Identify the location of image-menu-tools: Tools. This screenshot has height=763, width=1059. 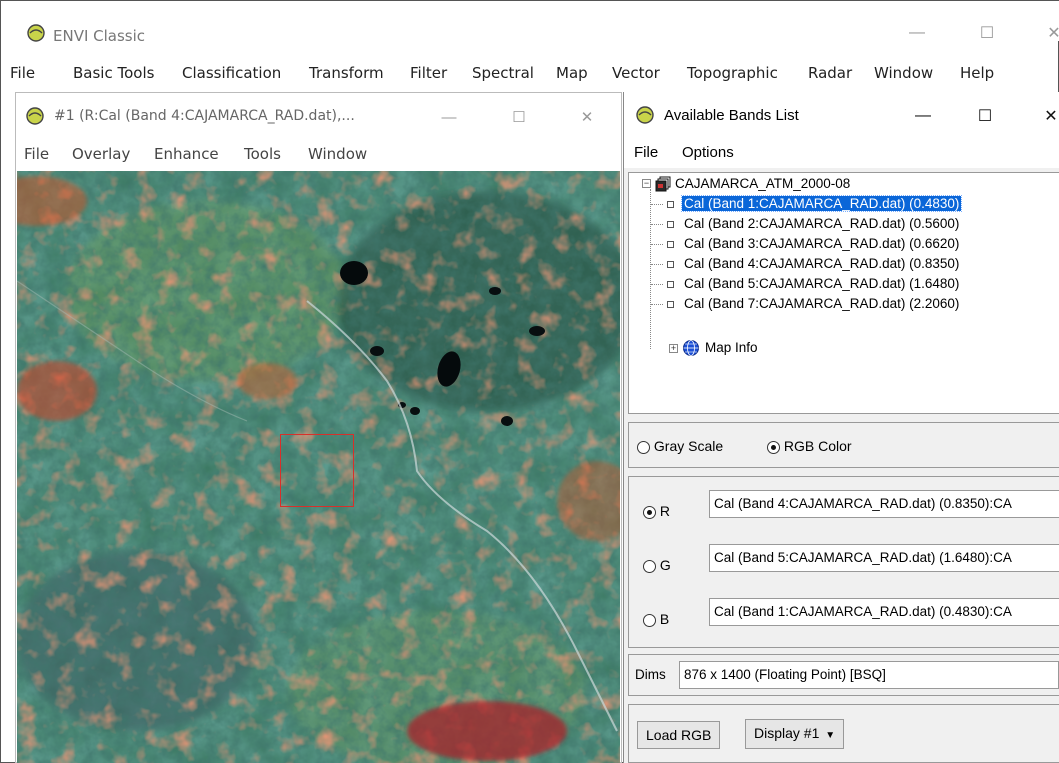
(262, 154).